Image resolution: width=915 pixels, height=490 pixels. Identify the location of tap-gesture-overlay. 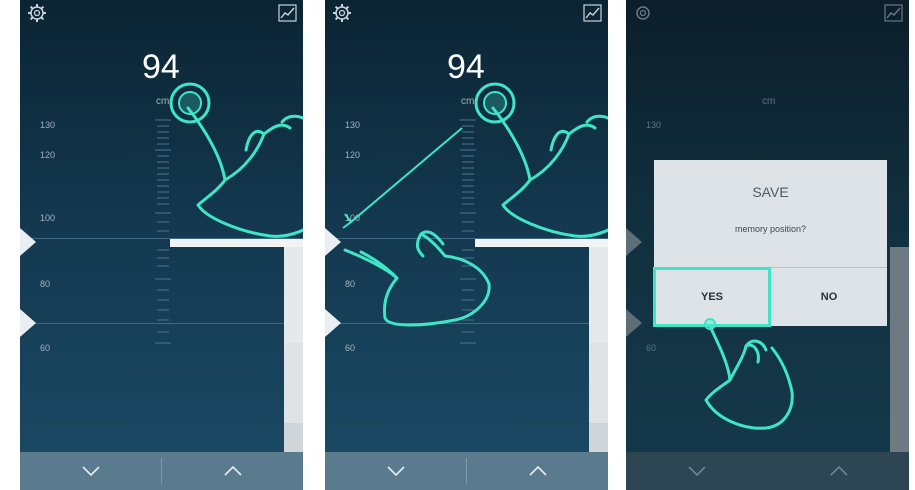
(749, 374).